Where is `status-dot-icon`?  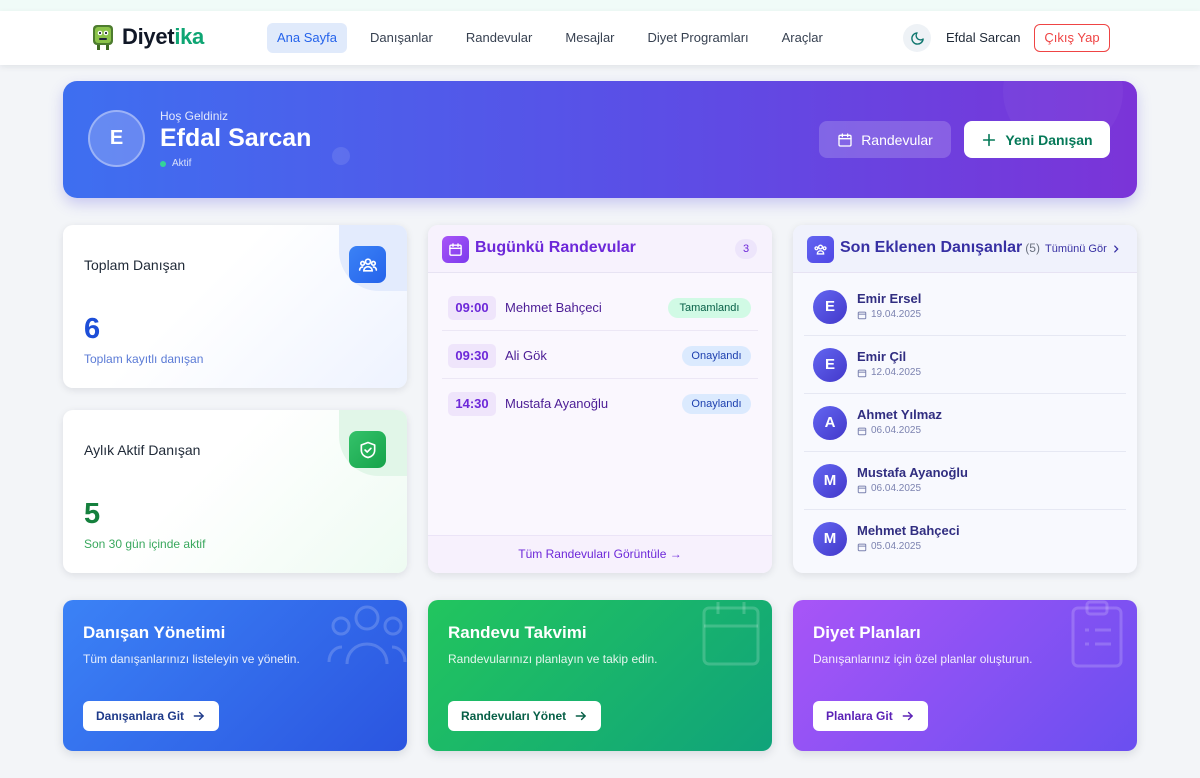 status-dot-icon is located at coordinates (163, 163).